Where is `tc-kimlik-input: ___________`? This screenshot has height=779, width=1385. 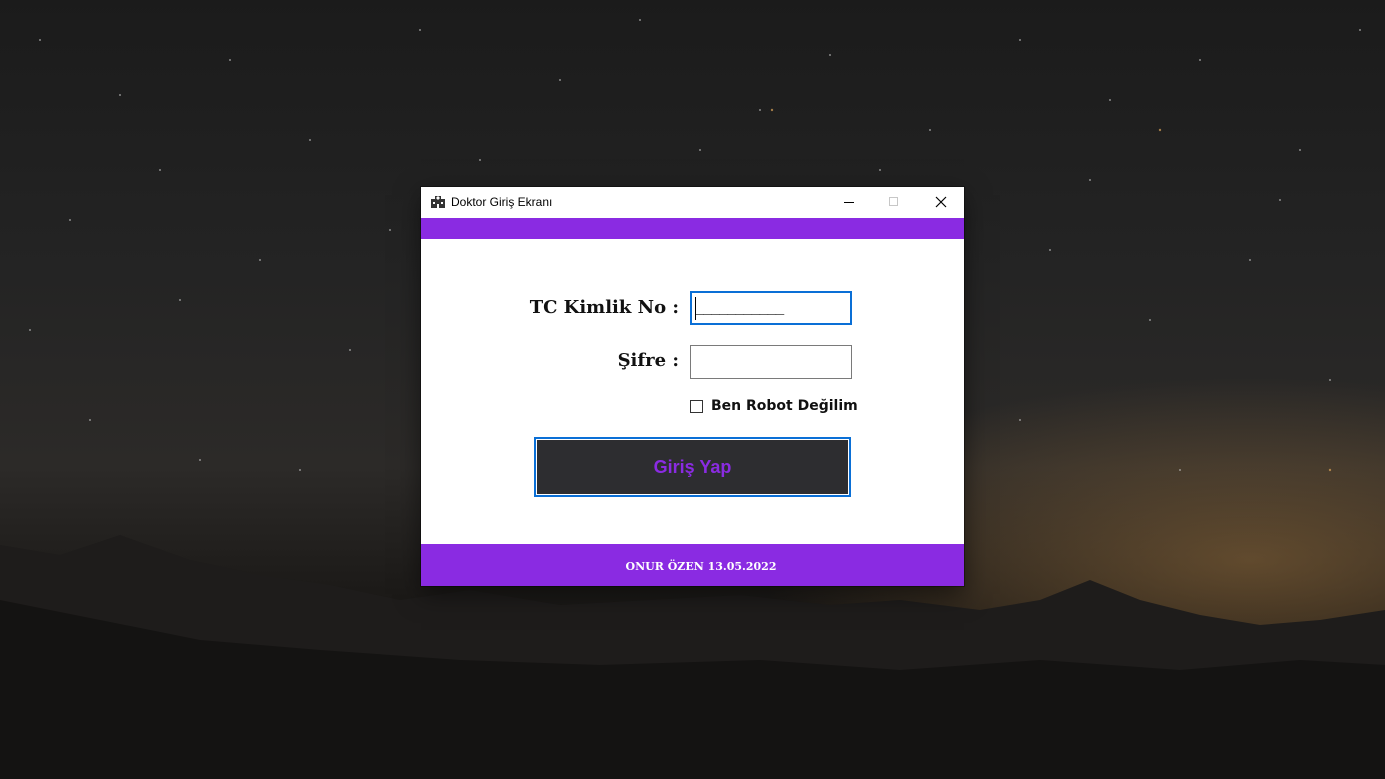 tc-kimlik-input: ___________ is located at coordinates (771, 308).